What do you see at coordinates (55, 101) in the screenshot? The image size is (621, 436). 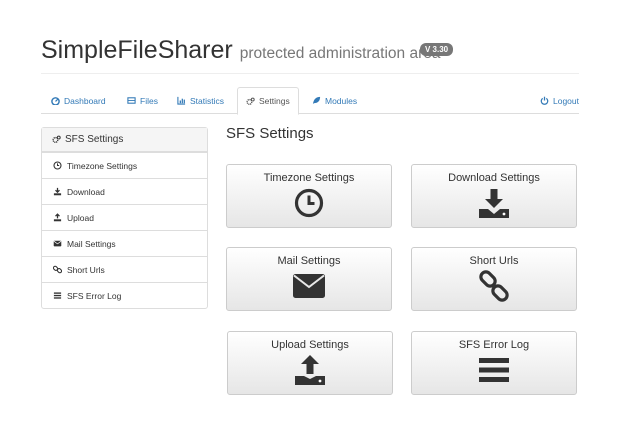 I see `dashboard-icon` at bounding box center [55, 101].